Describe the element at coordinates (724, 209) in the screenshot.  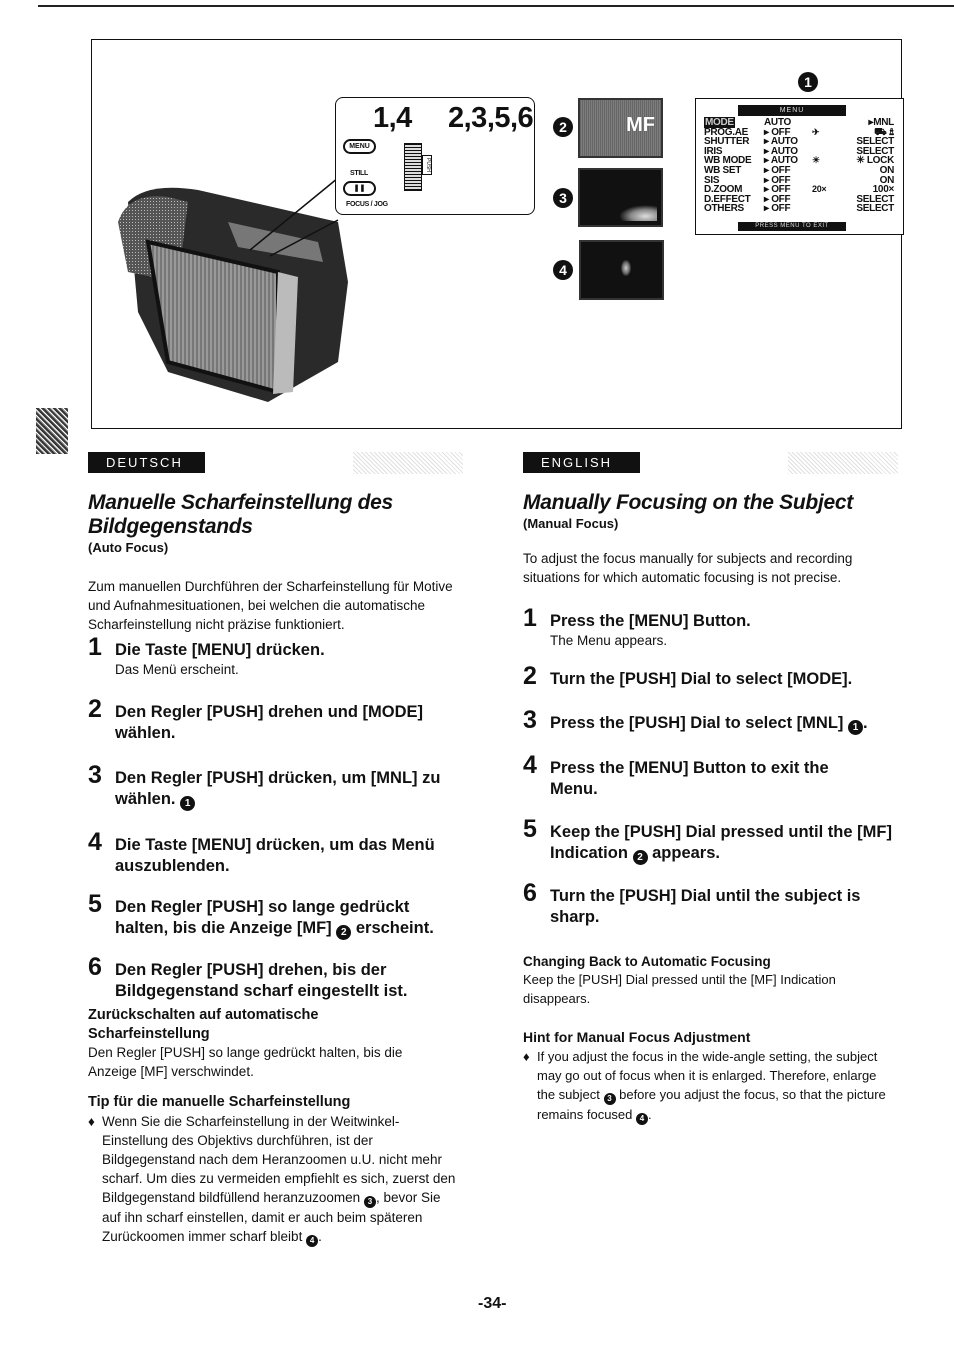
I see `menu-item-label: OTHERS` at that location.